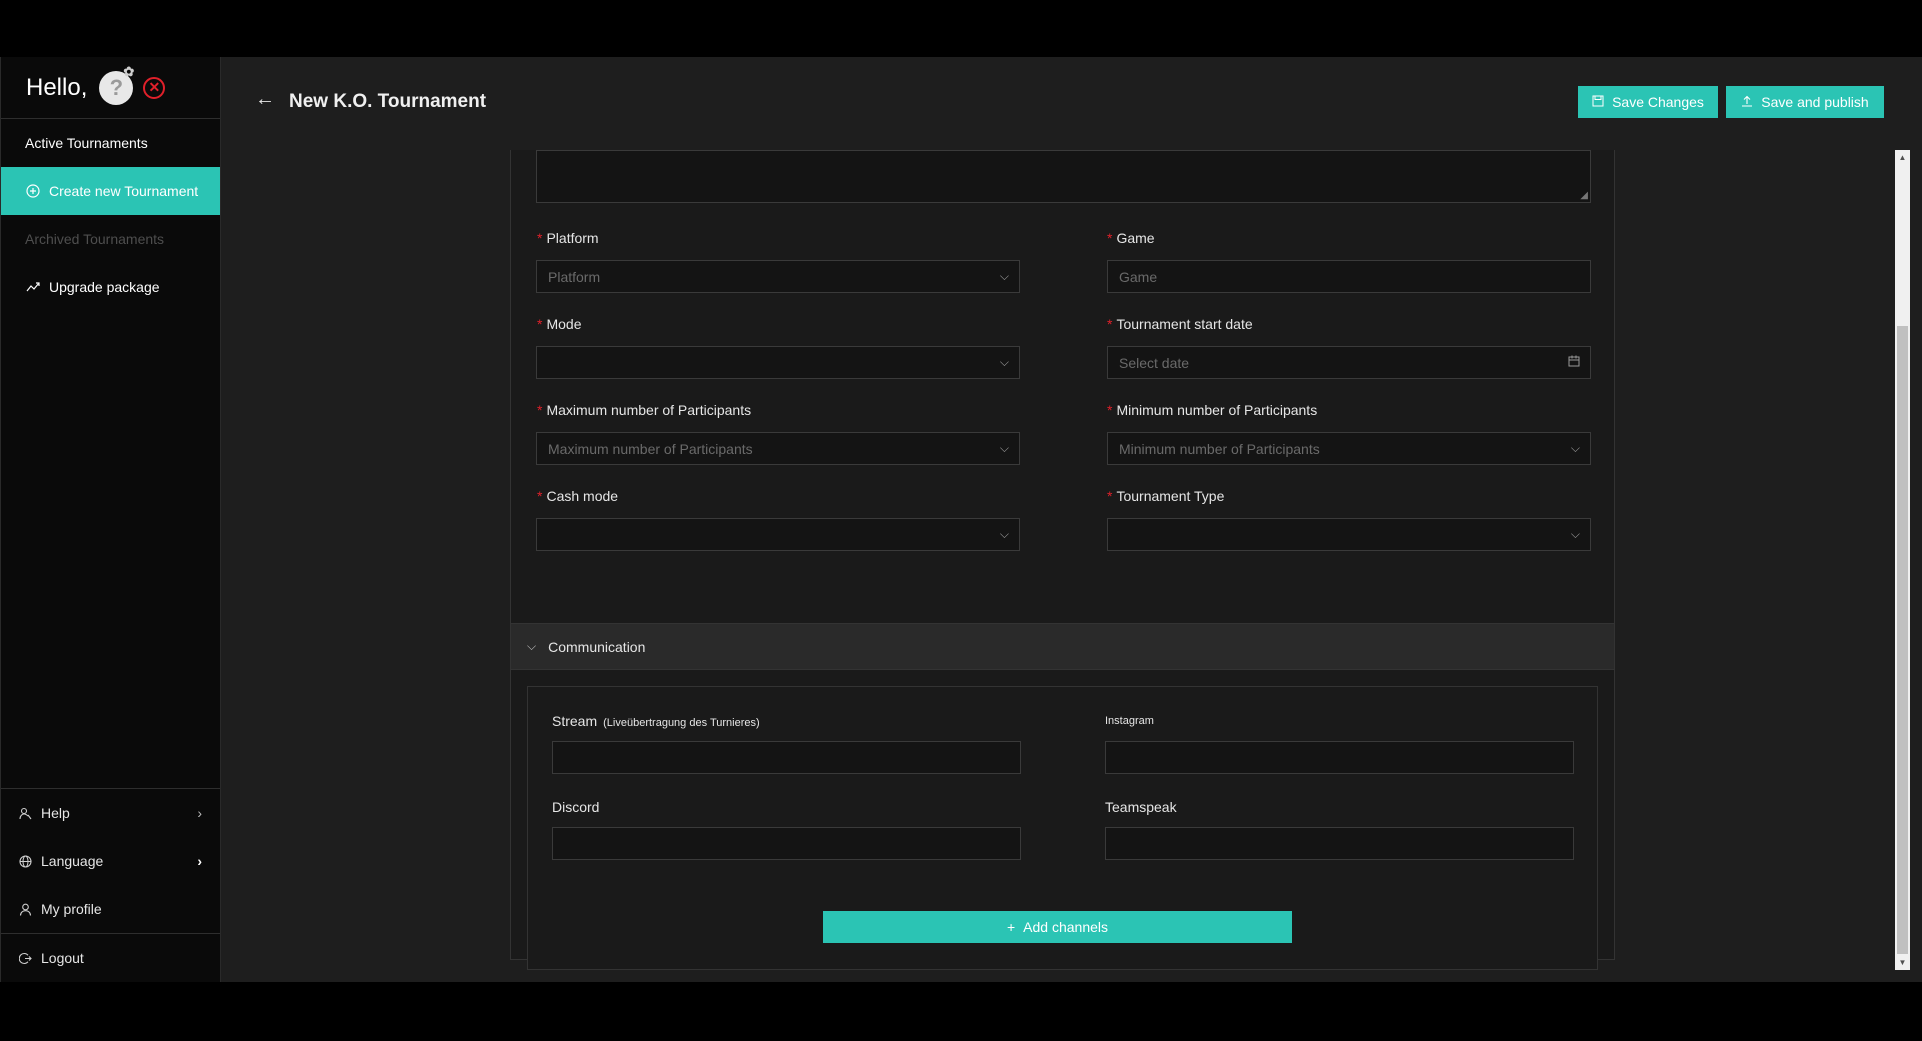 The width and height of the screenshot is (1922, 1041). I want to click on platform-label: * Platform, so click(568, 238).